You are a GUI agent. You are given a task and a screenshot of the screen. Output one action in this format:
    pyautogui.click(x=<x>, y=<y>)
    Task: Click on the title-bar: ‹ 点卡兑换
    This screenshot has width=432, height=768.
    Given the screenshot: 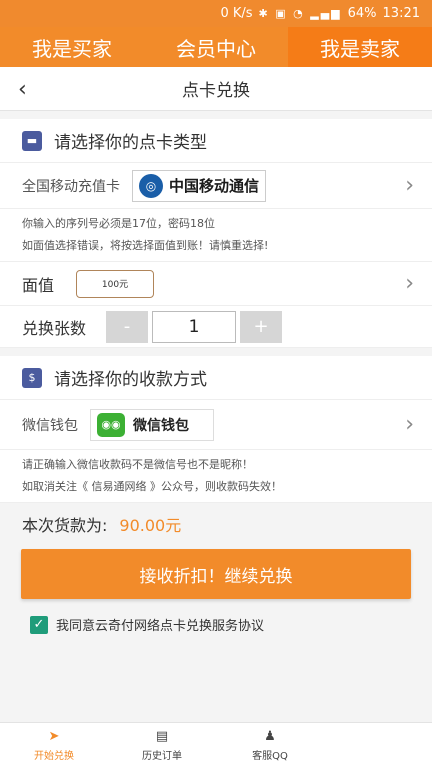 What is the action you would take?
    pyautogui.click(x=216, y=89)
    